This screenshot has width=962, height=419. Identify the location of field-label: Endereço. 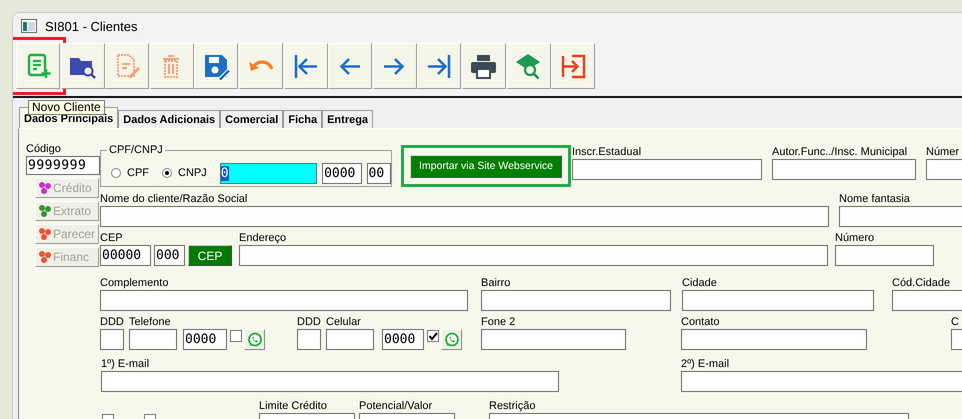
(263, 238).